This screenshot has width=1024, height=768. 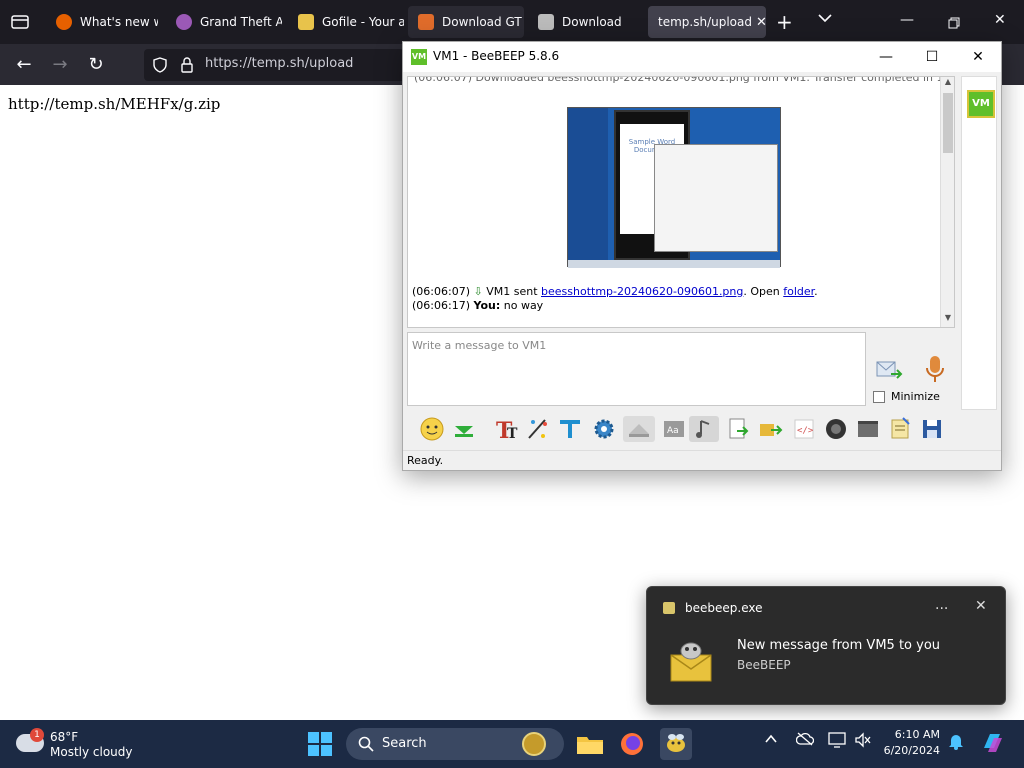 I want to click on new-tab-icon: +, so click(x=786, y=22).